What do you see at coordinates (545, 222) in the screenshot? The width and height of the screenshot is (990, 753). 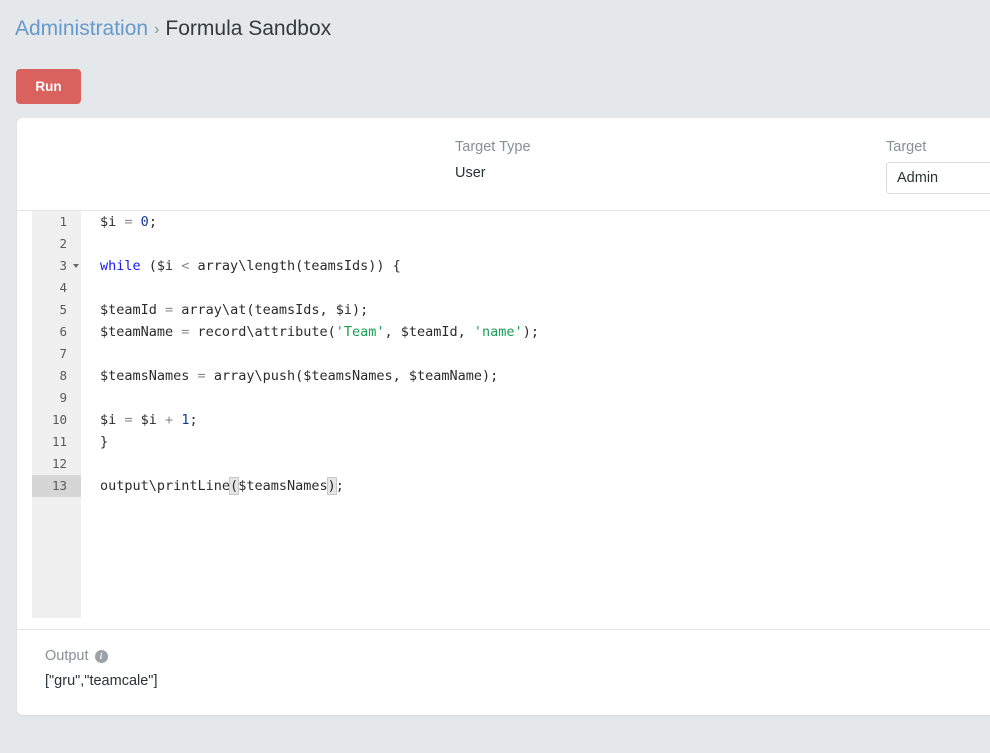 I see `code-line: $i = 0;` at bounding box center [545, 222].